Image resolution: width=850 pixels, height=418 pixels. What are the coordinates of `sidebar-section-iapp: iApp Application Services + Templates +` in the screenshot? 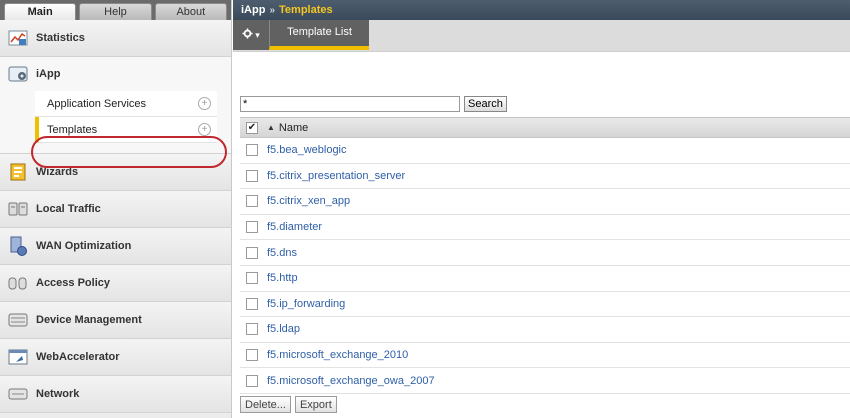 It's located at (115, 105).